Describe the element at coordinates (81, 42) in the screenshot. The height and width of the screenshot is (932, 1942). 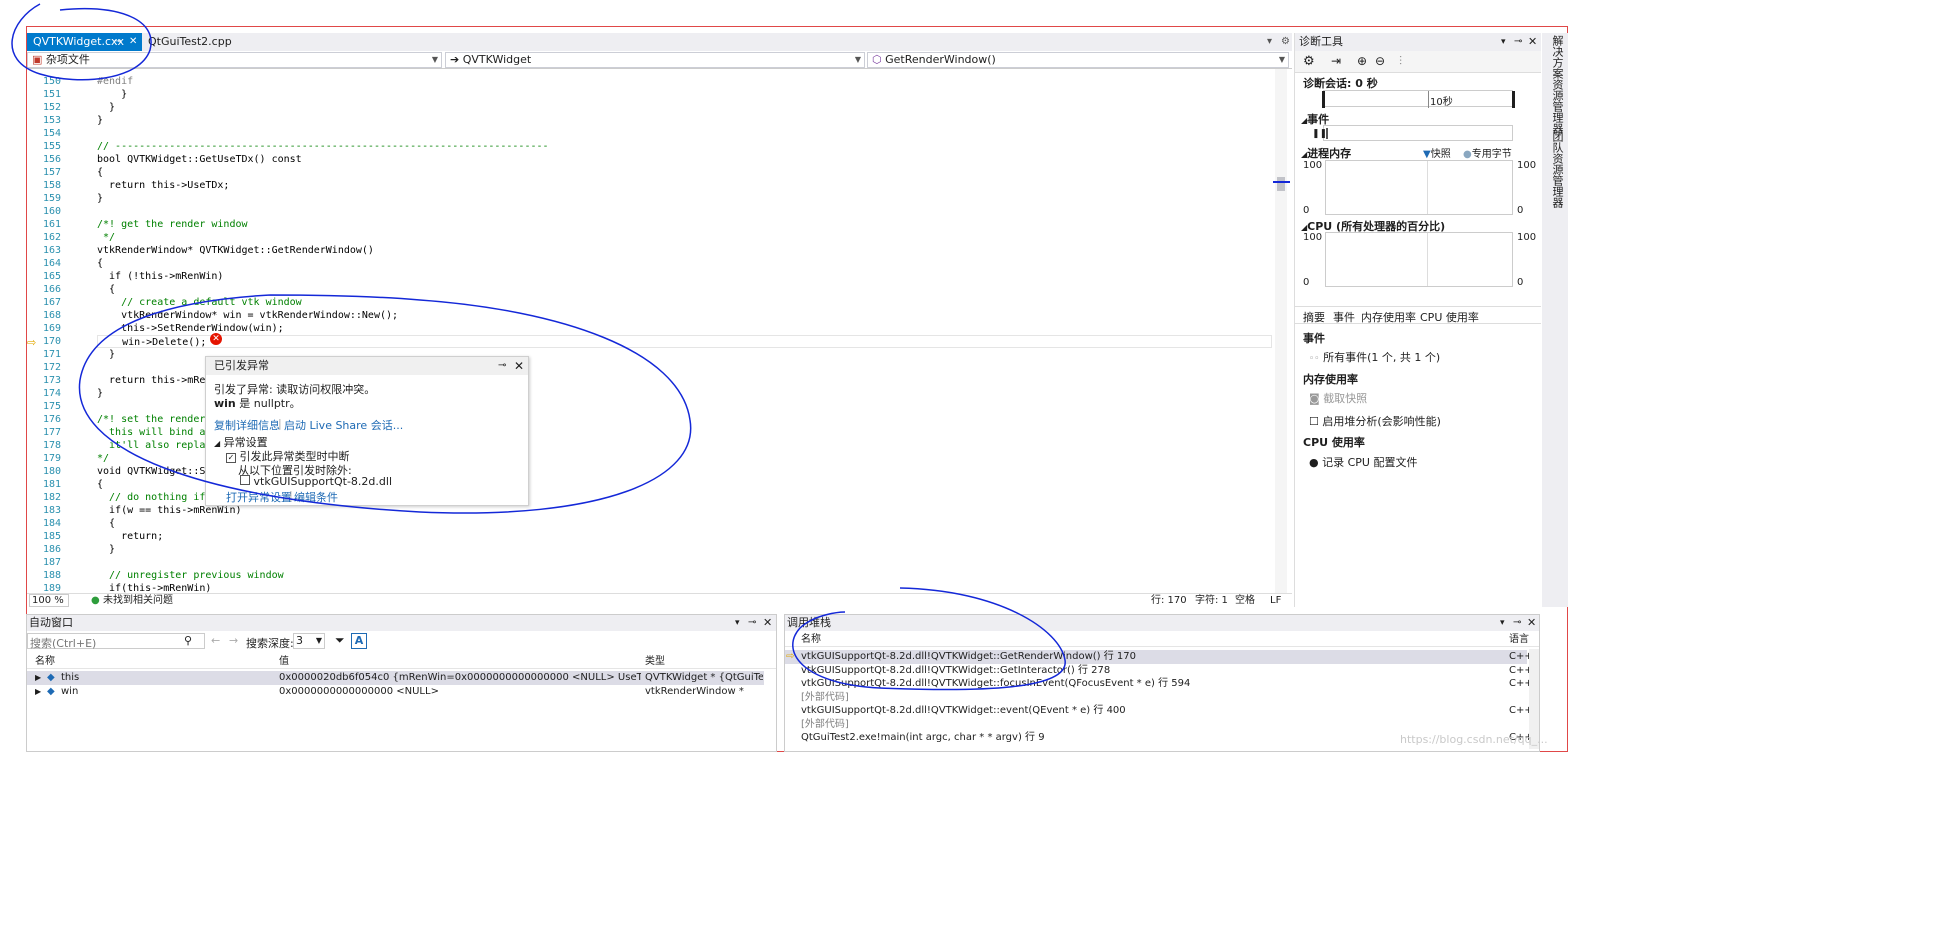
I see `annotation-circle-tab` at that location.